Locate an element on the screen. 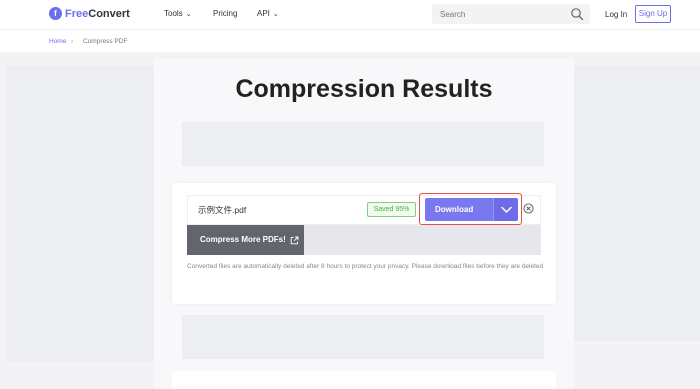 The width and height of the screenshot is (700, 389). ad-placeholder-right is located at coordinates (637, 203).